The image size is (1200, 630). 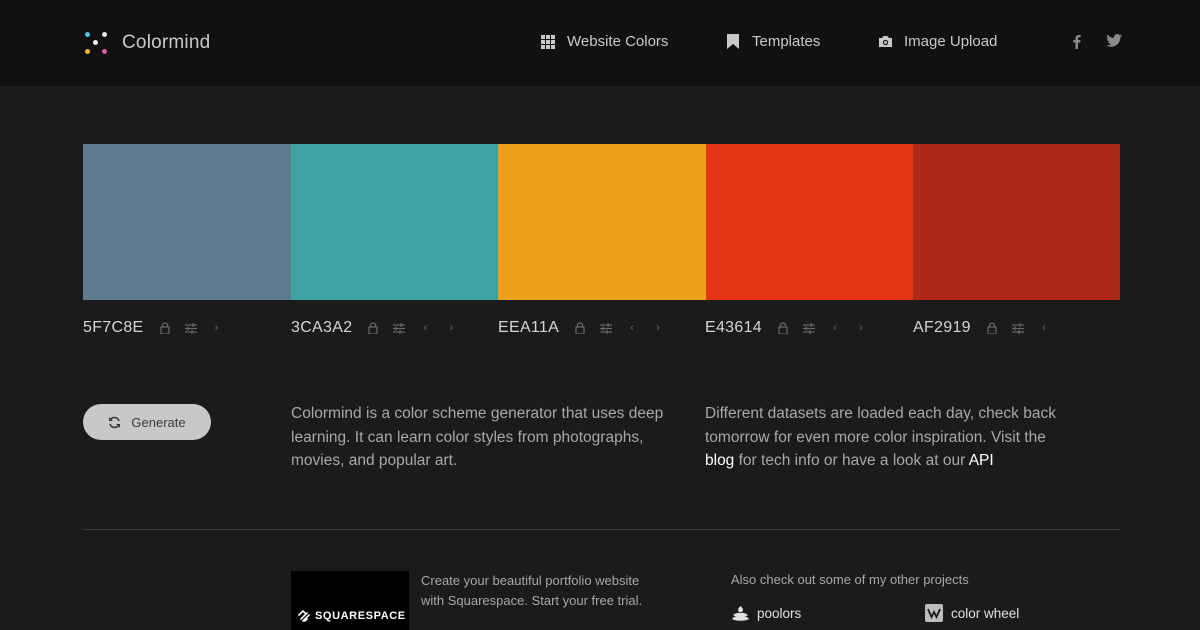 I want to click on other-projects-heading: Also check out some of my other projects, so click(x=850, y=579).